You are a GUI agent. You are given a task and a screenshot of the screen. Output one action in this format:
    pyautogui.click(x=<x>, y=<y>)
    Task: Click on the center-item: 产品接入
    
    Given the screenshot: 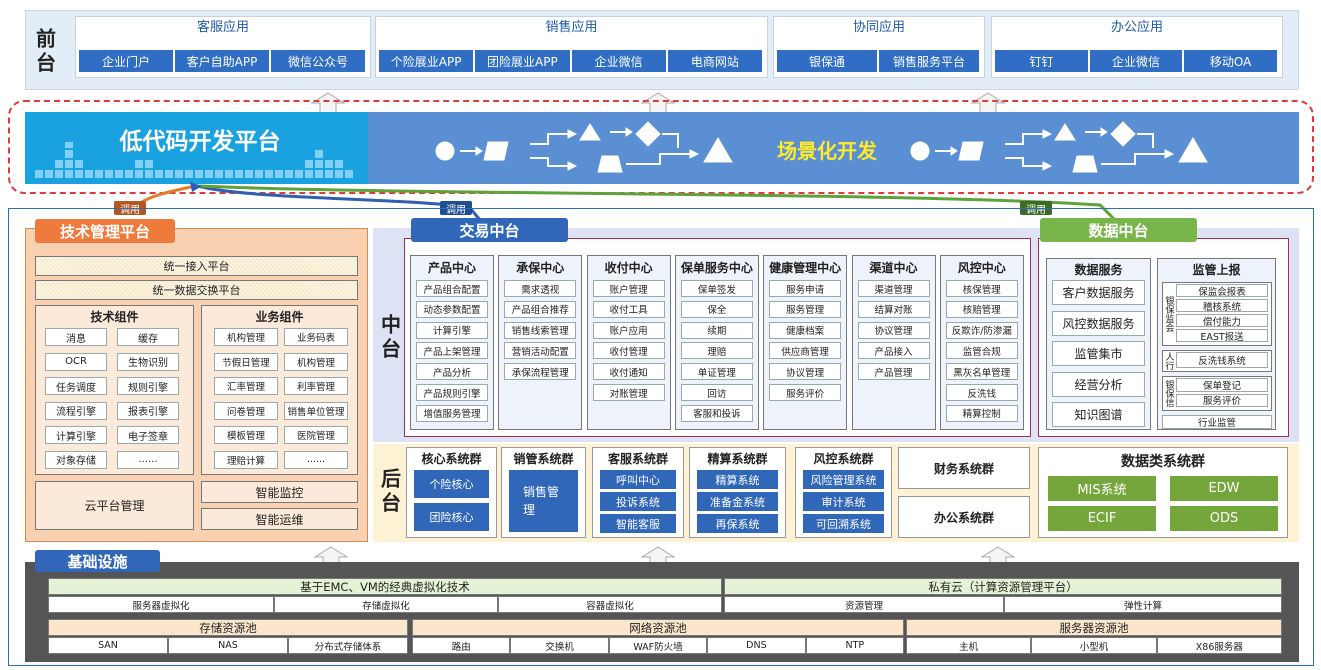 What is the action you would take?
    pyautogui.click(x=893, y=351)
    